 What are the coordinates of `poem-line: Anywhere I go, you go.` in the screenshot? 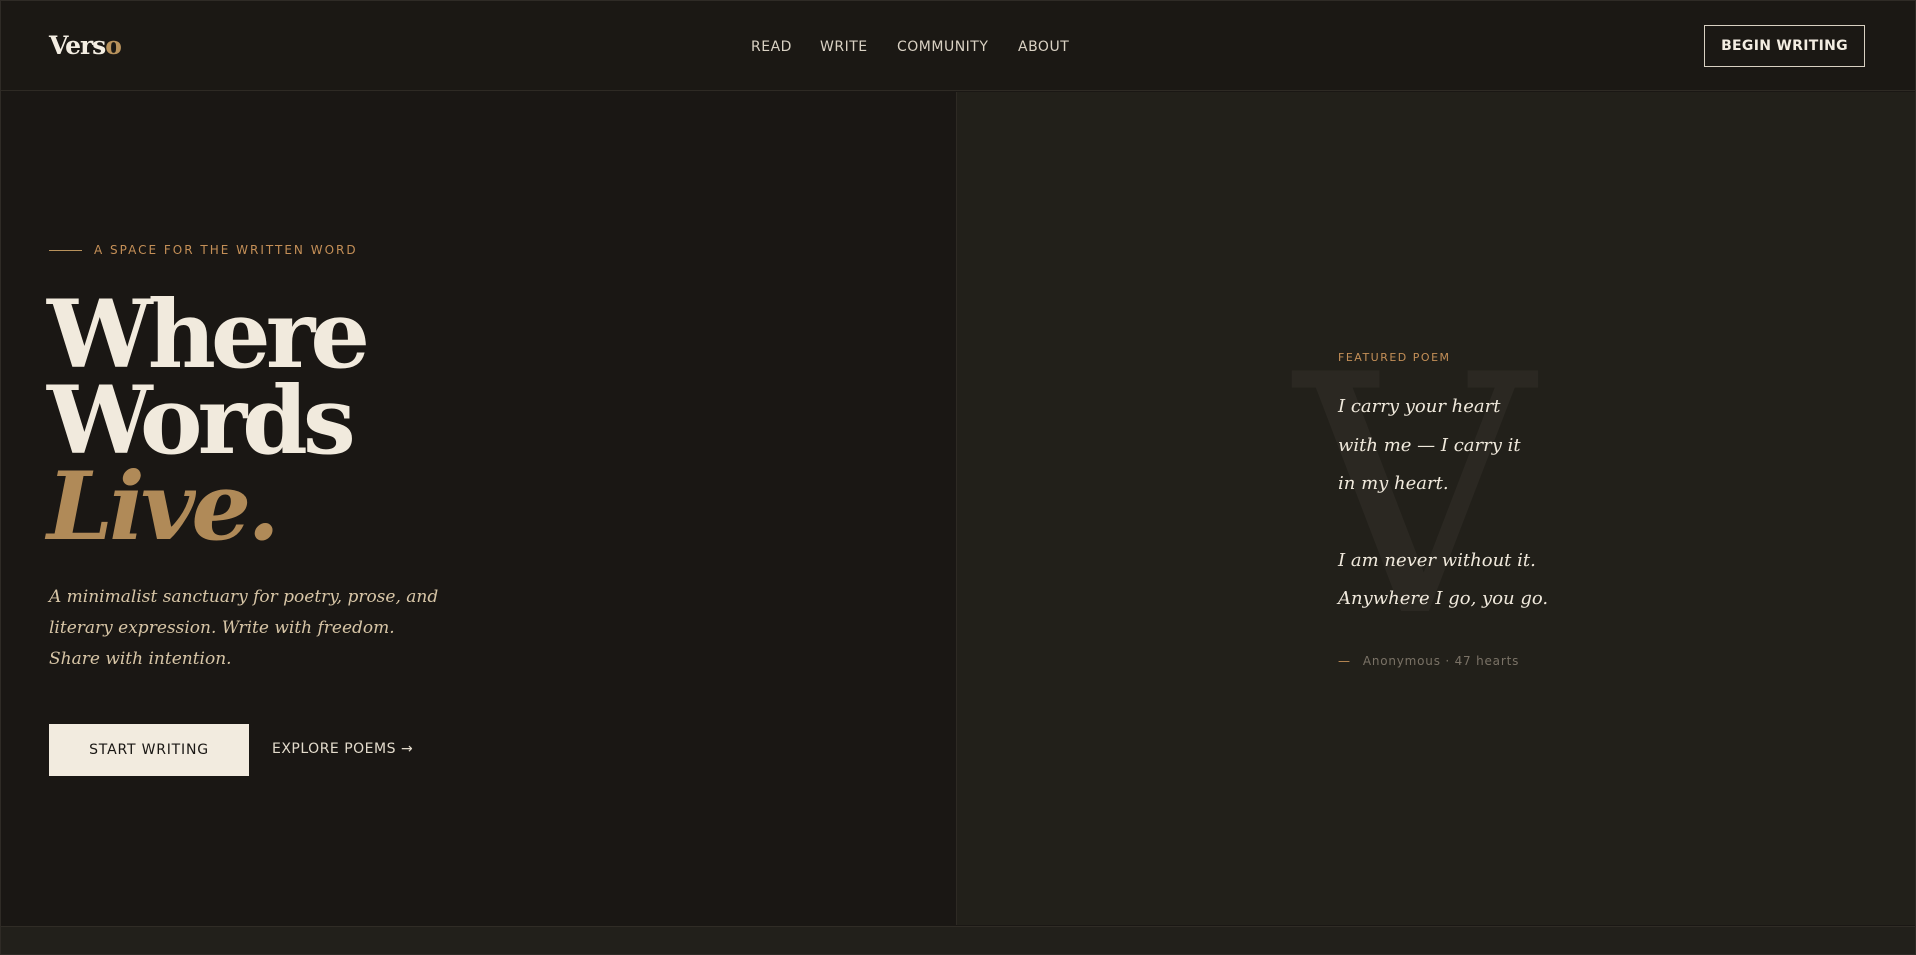 It's located at (1443, 598).